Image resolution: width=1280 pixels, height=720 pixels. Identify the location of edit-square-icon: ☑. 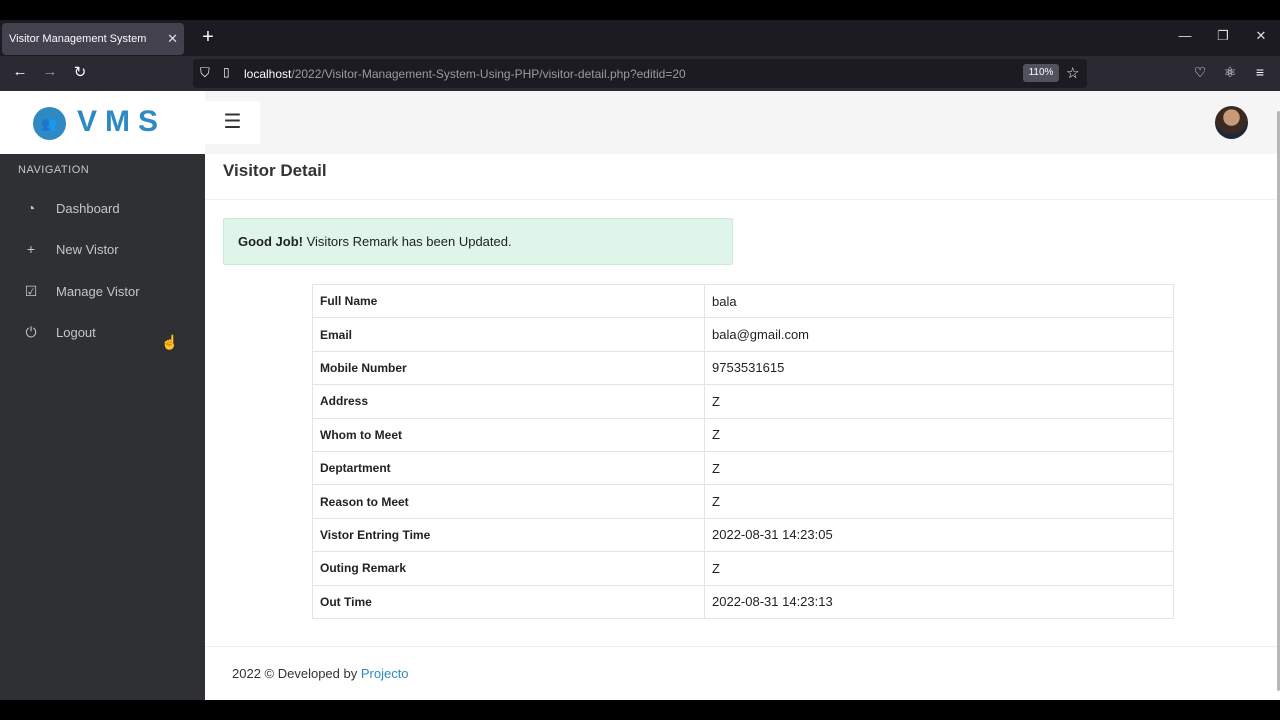
(31, 290).